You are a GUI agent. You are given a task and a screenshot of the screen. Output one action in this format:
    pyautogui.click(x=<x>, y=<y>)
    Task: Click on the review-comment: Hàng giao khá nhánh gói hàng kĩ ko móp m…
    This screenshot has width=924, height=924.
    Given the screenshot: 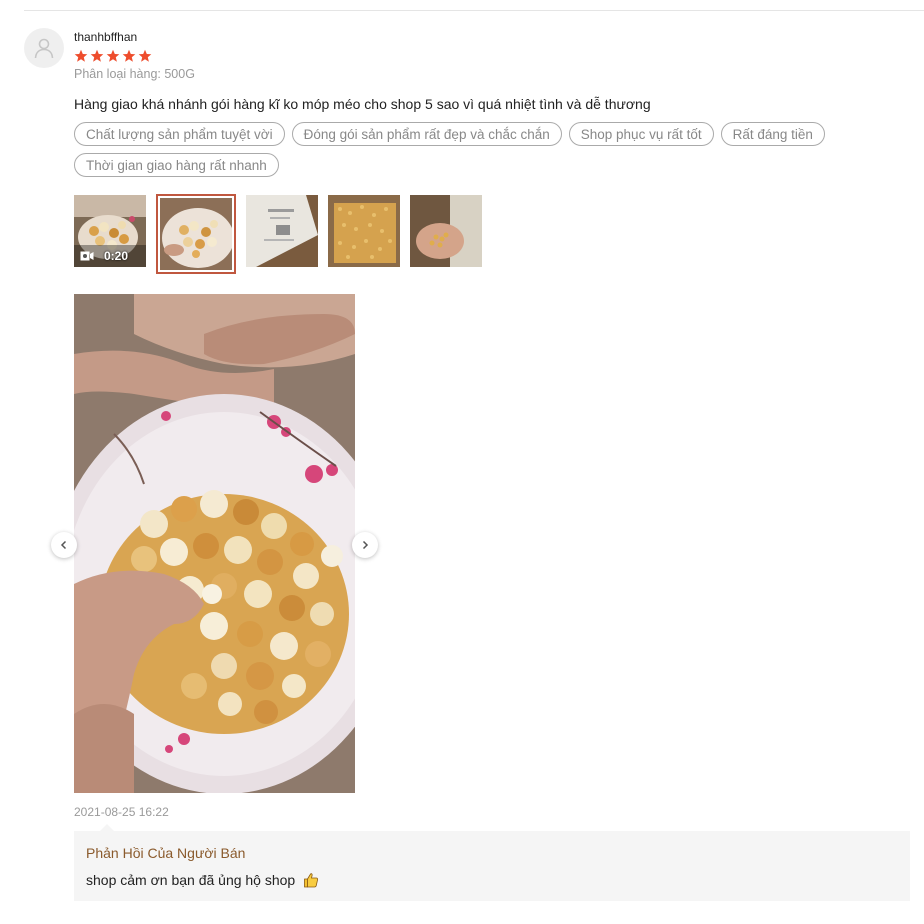 What is the action you would take?
    pyautogui.click(x=362, y=104)
    